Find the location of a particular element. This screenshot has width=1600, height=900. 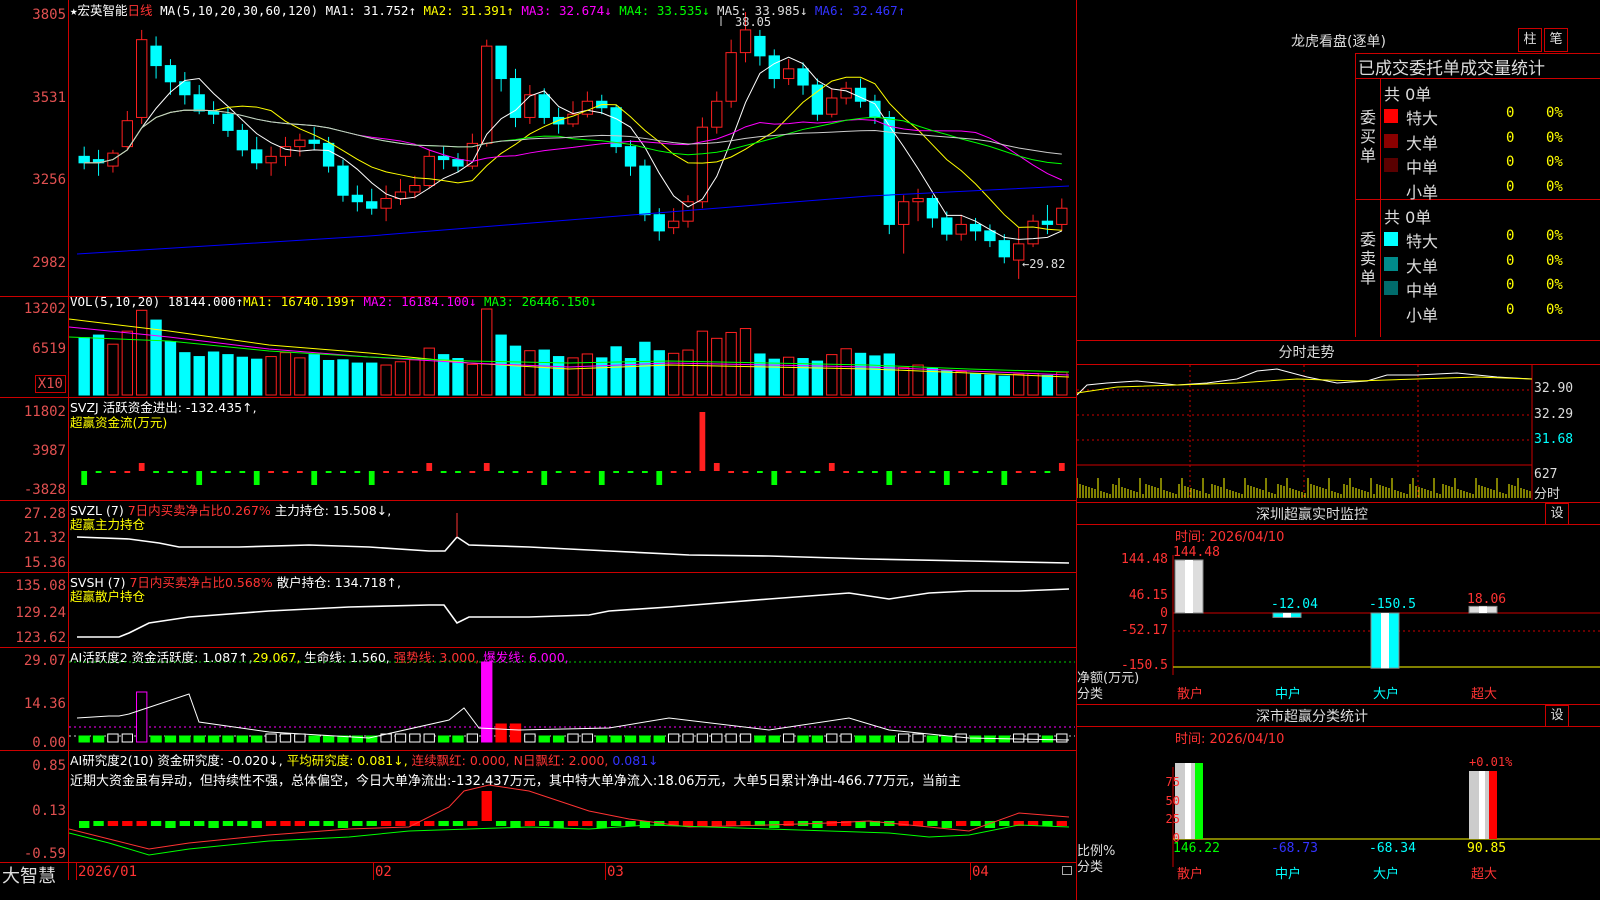

row-label: 中单 is located at coordinates (1422, 290).